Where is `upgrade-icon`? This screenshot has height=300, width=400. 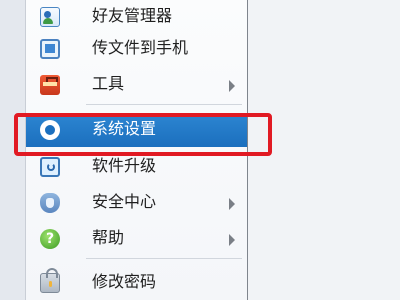 upgrade-icon is located at coordinates (50, 167).